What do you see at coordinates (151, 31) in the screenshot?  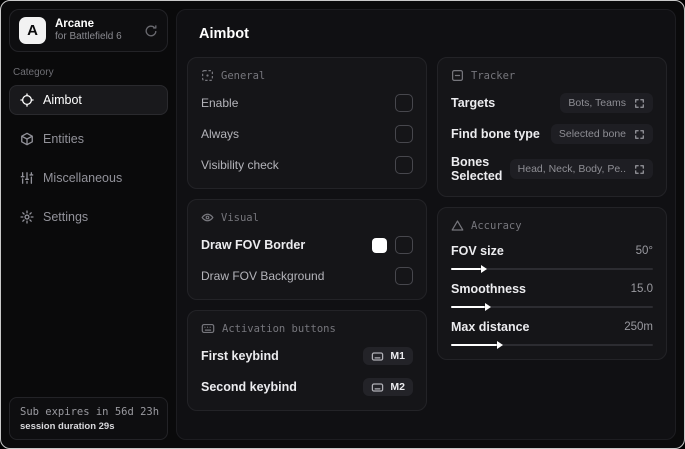 I see `sync-icon` at bounding box center [151, 31].